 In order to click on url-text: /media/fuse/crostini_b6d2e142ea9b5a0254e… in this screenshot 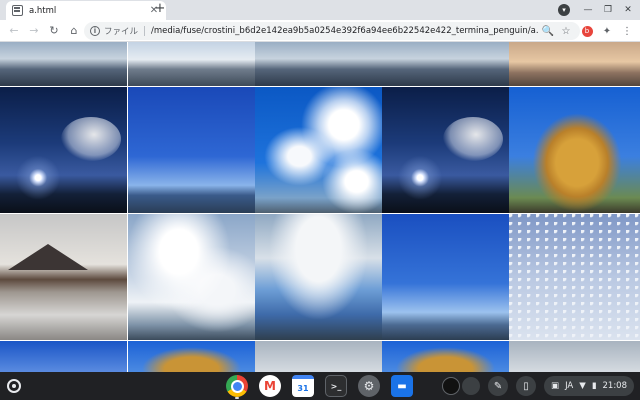, I will do `click(344, 31)`.